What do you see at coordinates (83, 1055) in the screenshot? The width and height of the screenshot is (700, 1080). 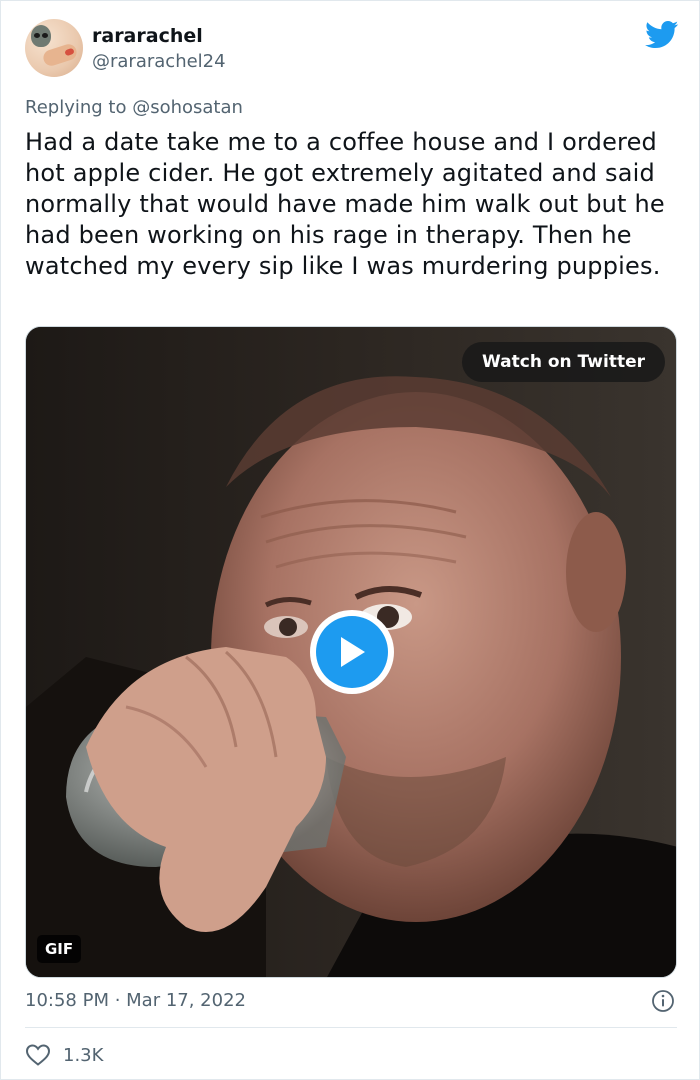 I see `like-count: 1.3K` at bounding box center [83, 1055].